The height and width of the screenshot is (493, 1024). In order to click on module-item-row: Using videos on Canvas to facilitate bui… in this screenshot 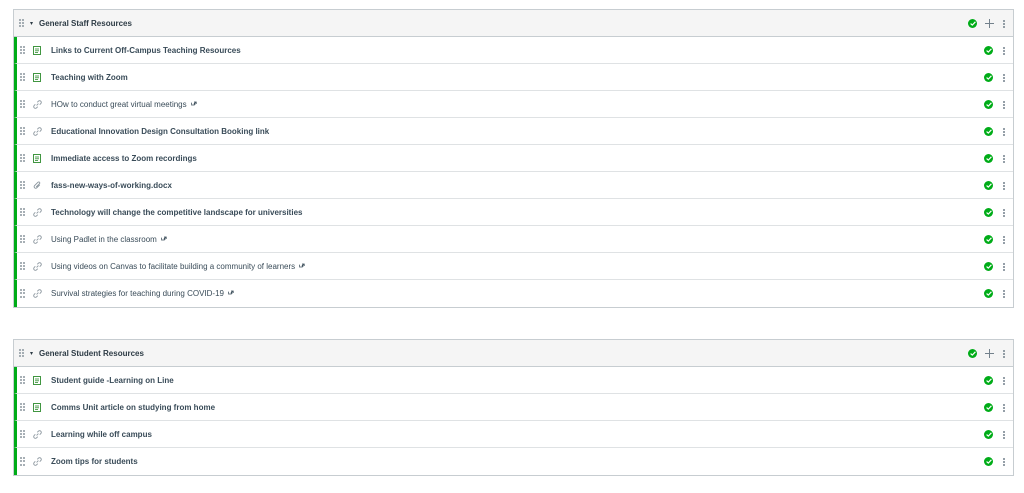, I will do `click(513, 266)`.